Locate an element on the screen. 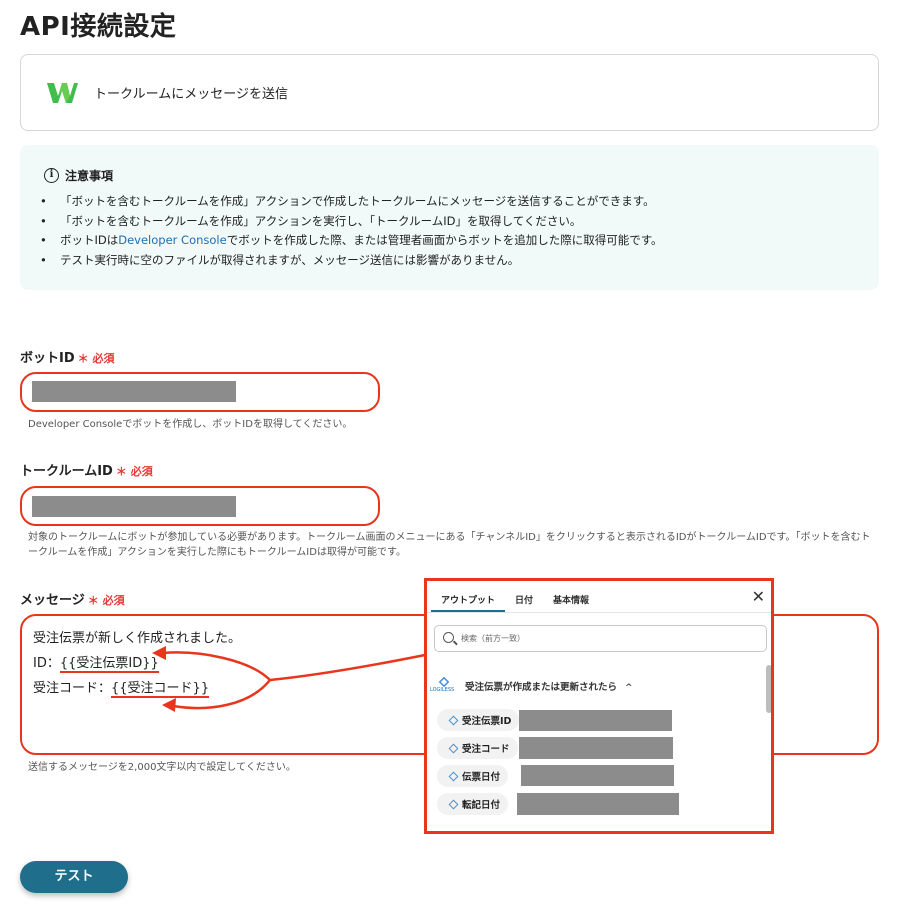 This screenshot has height=917, width=912. message-line-2: ID：{{受注伝票ID}} is located at coordinates (96, 662).